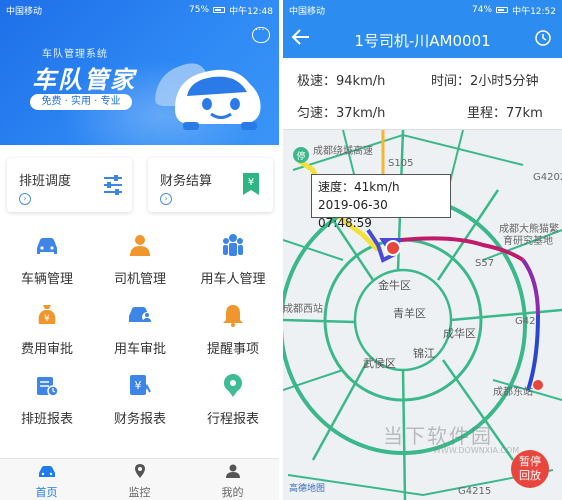  Describe the element at coordinates (424, 353) in the screenshot. I see `map-label: 锦江` at that location.